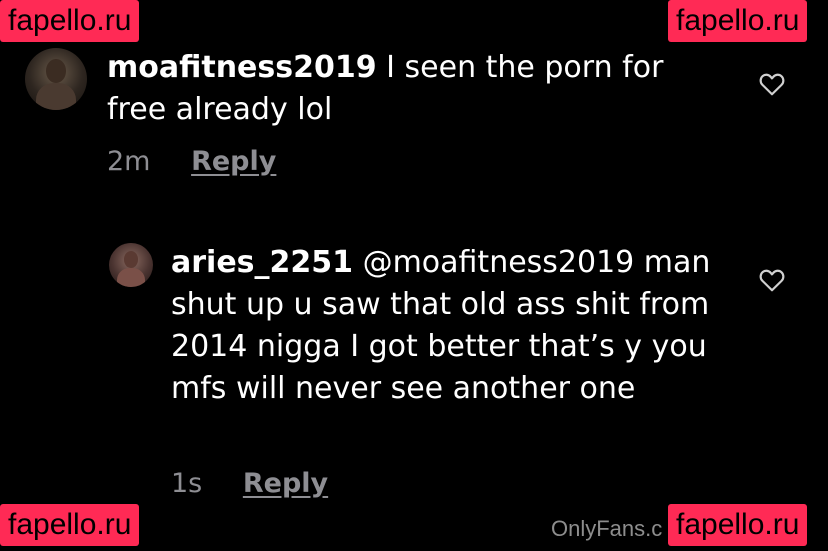  What do you see at coordinates (129, 161) in the screenshot?
I see `comment-timestamp: 2m` at bounding box center [129, 161].